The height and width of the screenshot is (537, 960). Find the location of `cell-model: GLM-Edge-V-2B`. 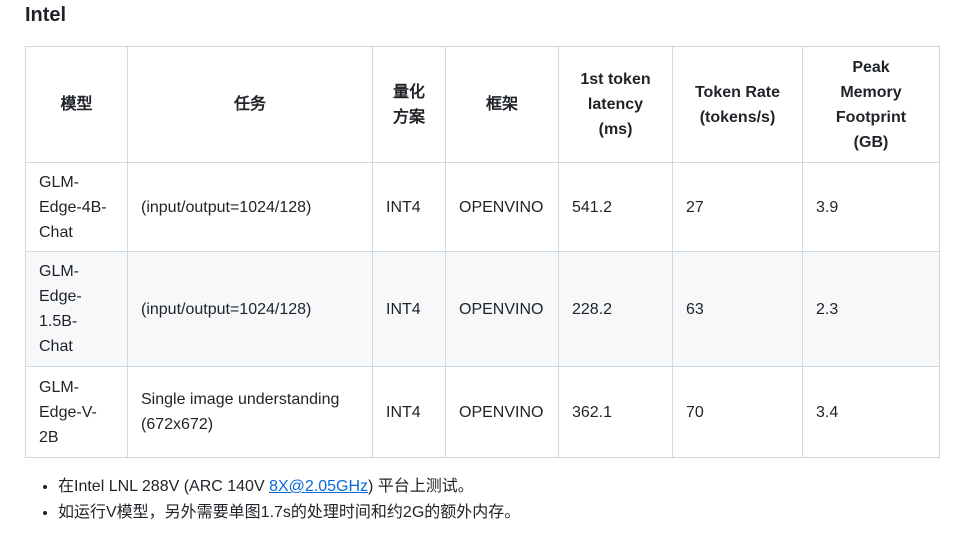

cell-model: GLM-Edge-V-2B is located at coordinates (76, 412).